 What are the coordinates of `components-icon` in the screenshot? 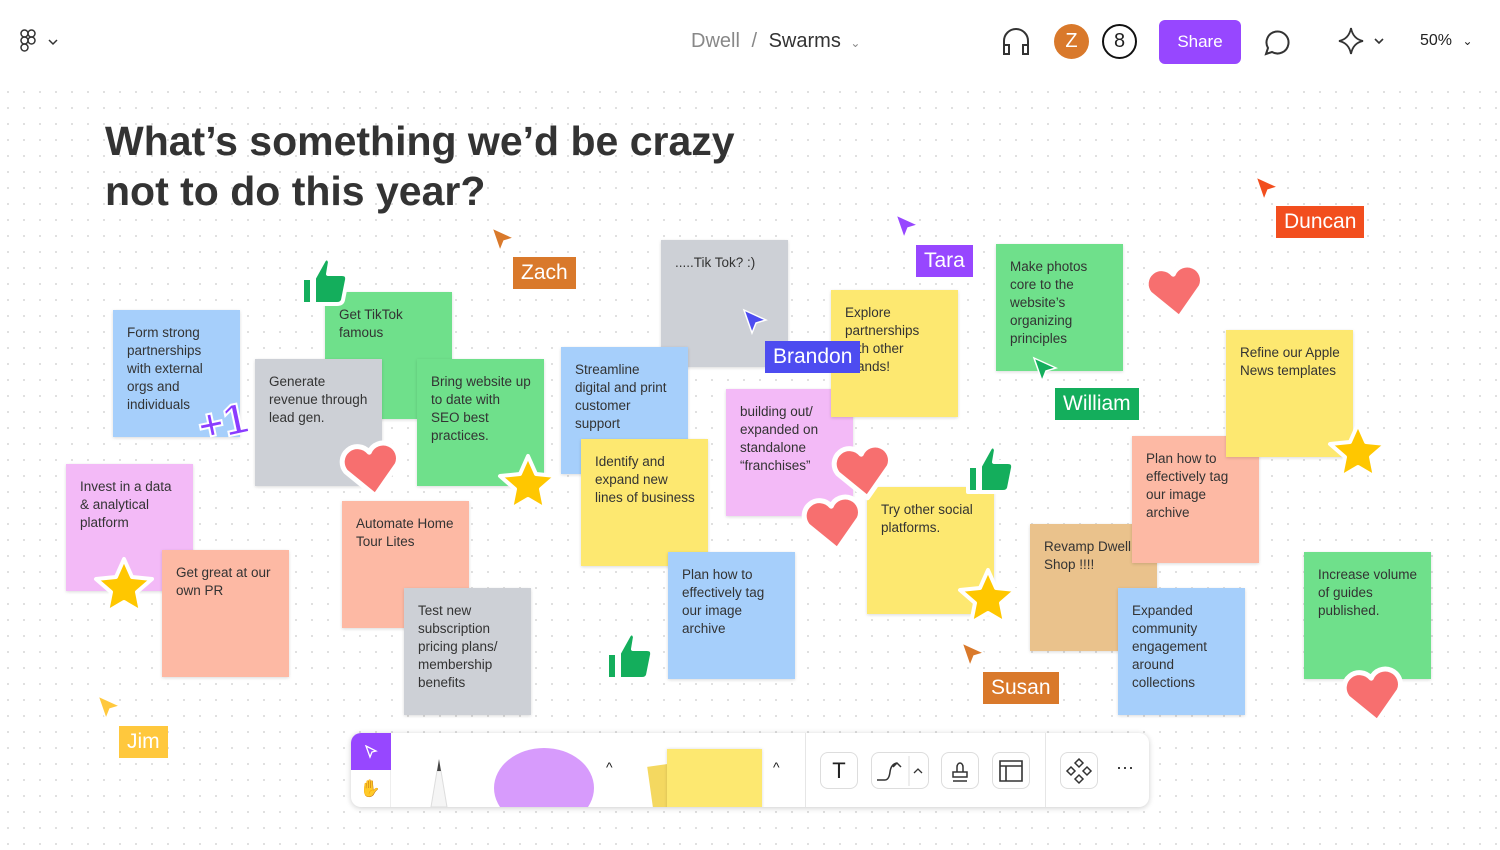 It's located at (1079, 770).